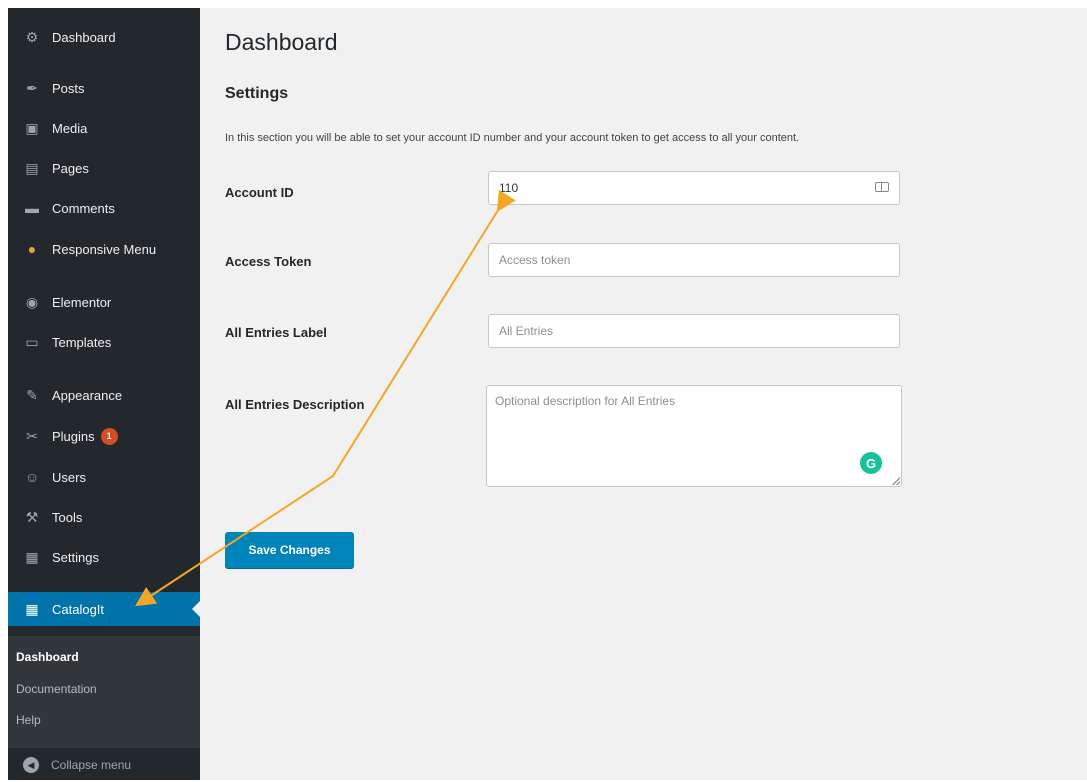 This screenshot has height=782, width=1087. Describe the element at coordinates (32, 341) in the screenshot. I see `folder-icon: ▭` at that location.